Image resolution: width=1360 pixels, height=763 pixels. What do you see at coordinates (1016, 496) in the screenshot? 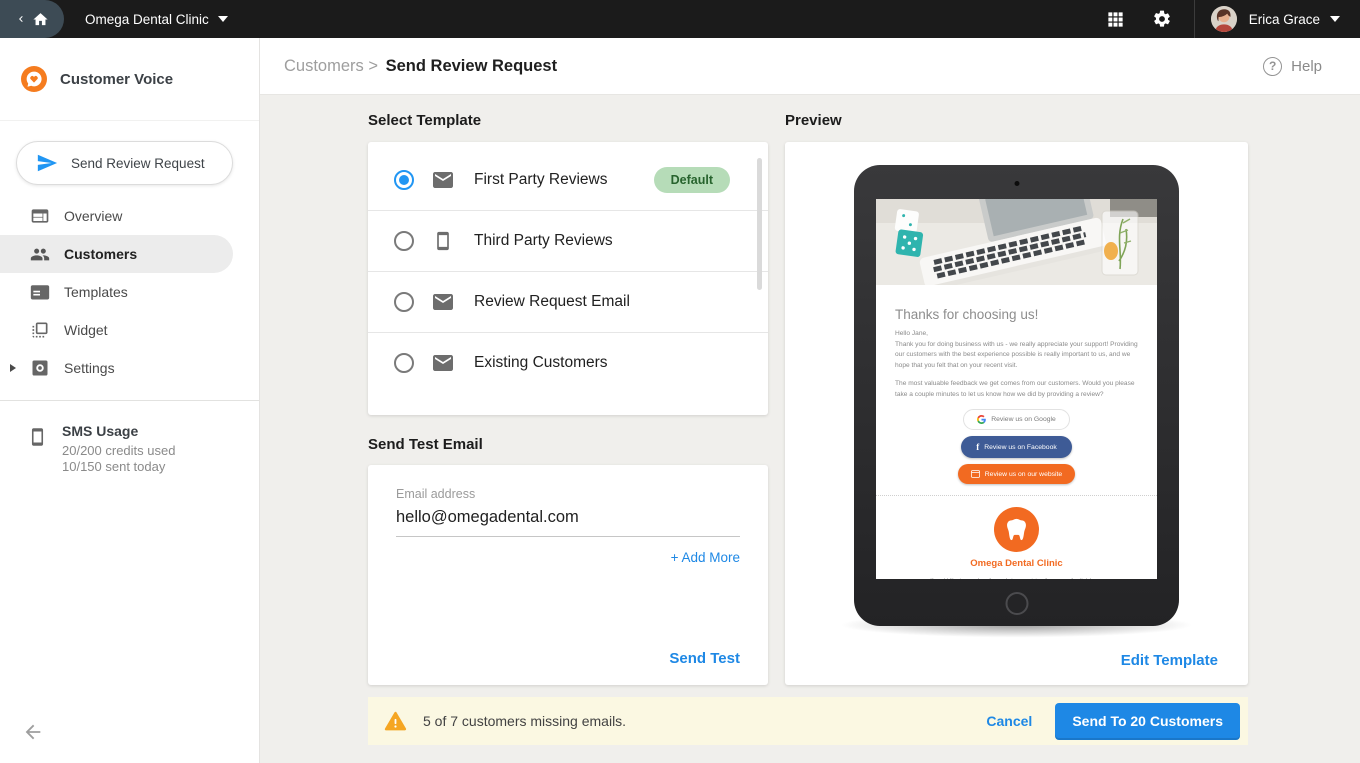
I see `email-divider` at bounding box center [1016, 496].